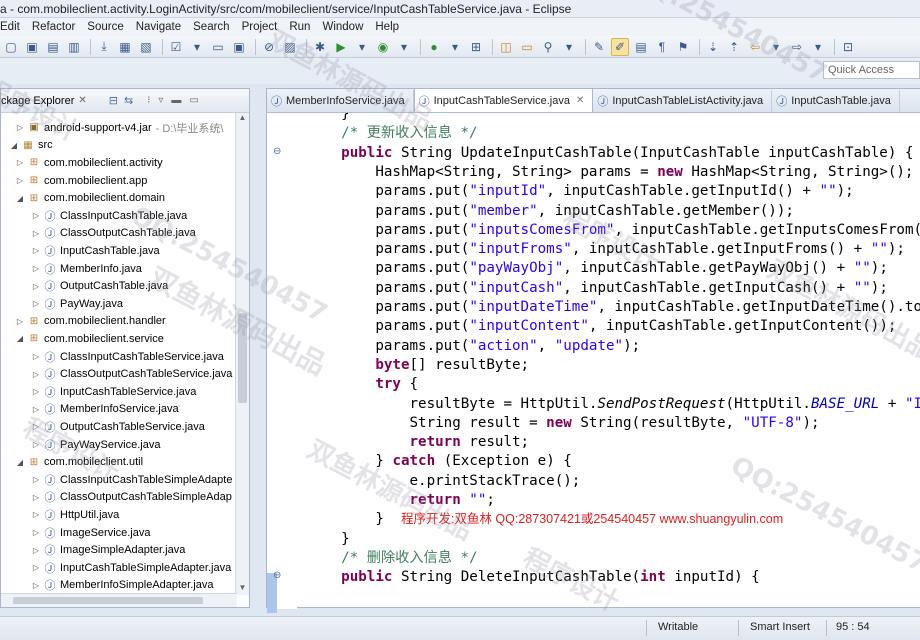 This screenshot has height=640, width=920. Describe the element at coordinates (105, 27) in the screenshot. I see `menu-source: Source` at that location.